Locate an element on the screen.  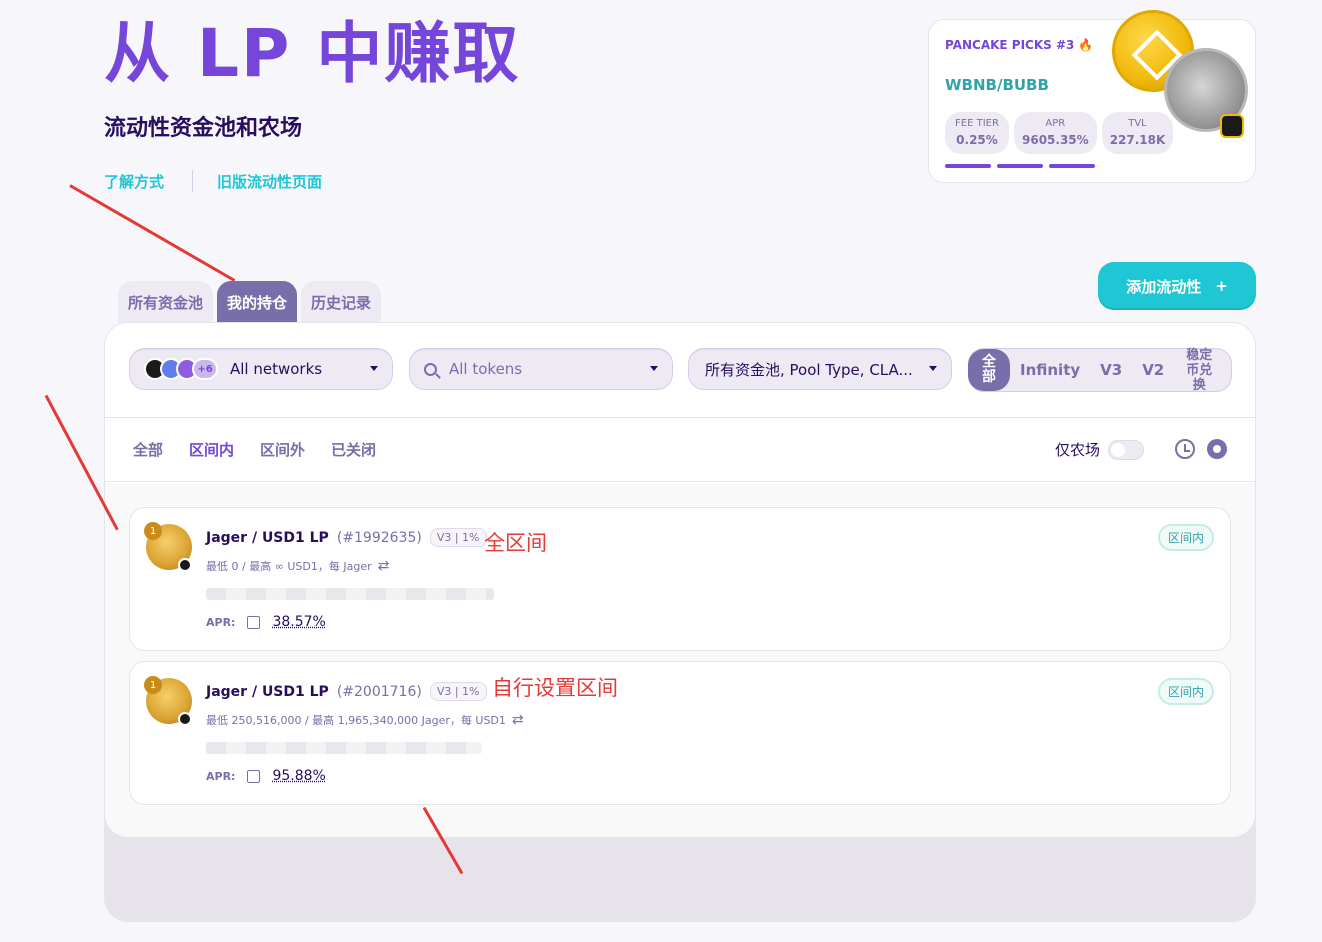
picks-heading: PANCAKE PICKS #3 🔥 is located at coordinates (1019, 45).